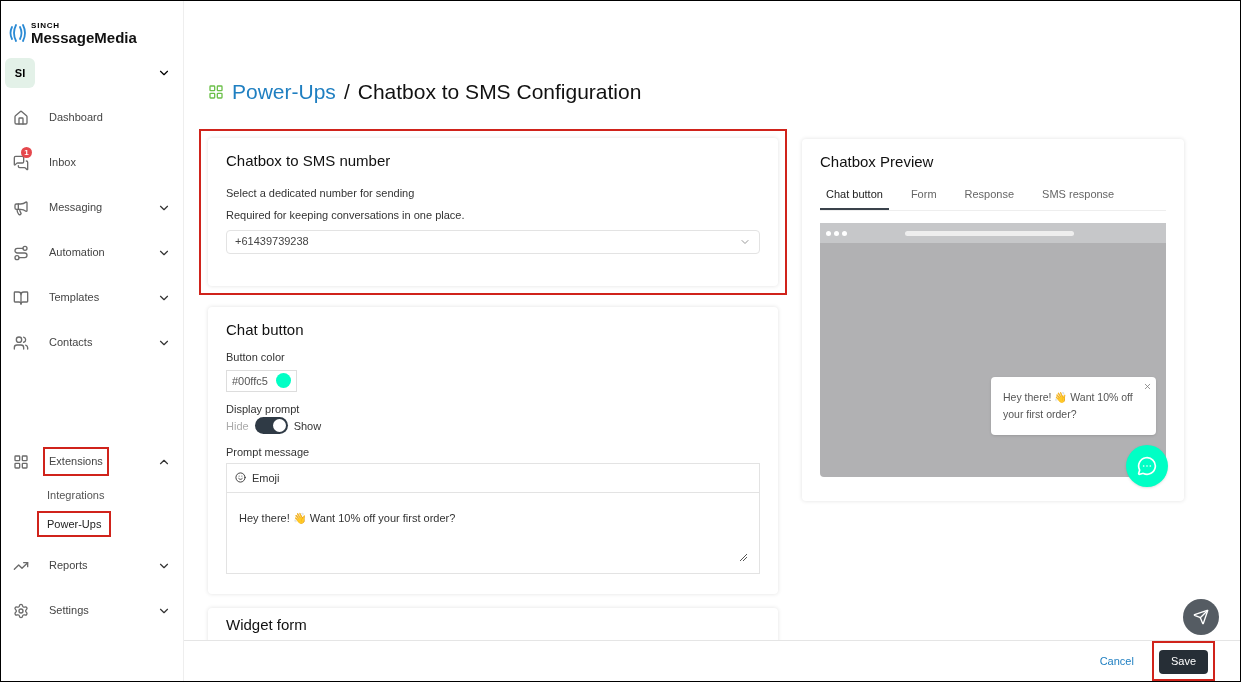 Image resolution: width=1241 pixels, height=682 pixels. What do you see at coordinates (46, 25) in the screenshot?
I see `brand-tagline: SINCH` at bounding box center [46, 25].